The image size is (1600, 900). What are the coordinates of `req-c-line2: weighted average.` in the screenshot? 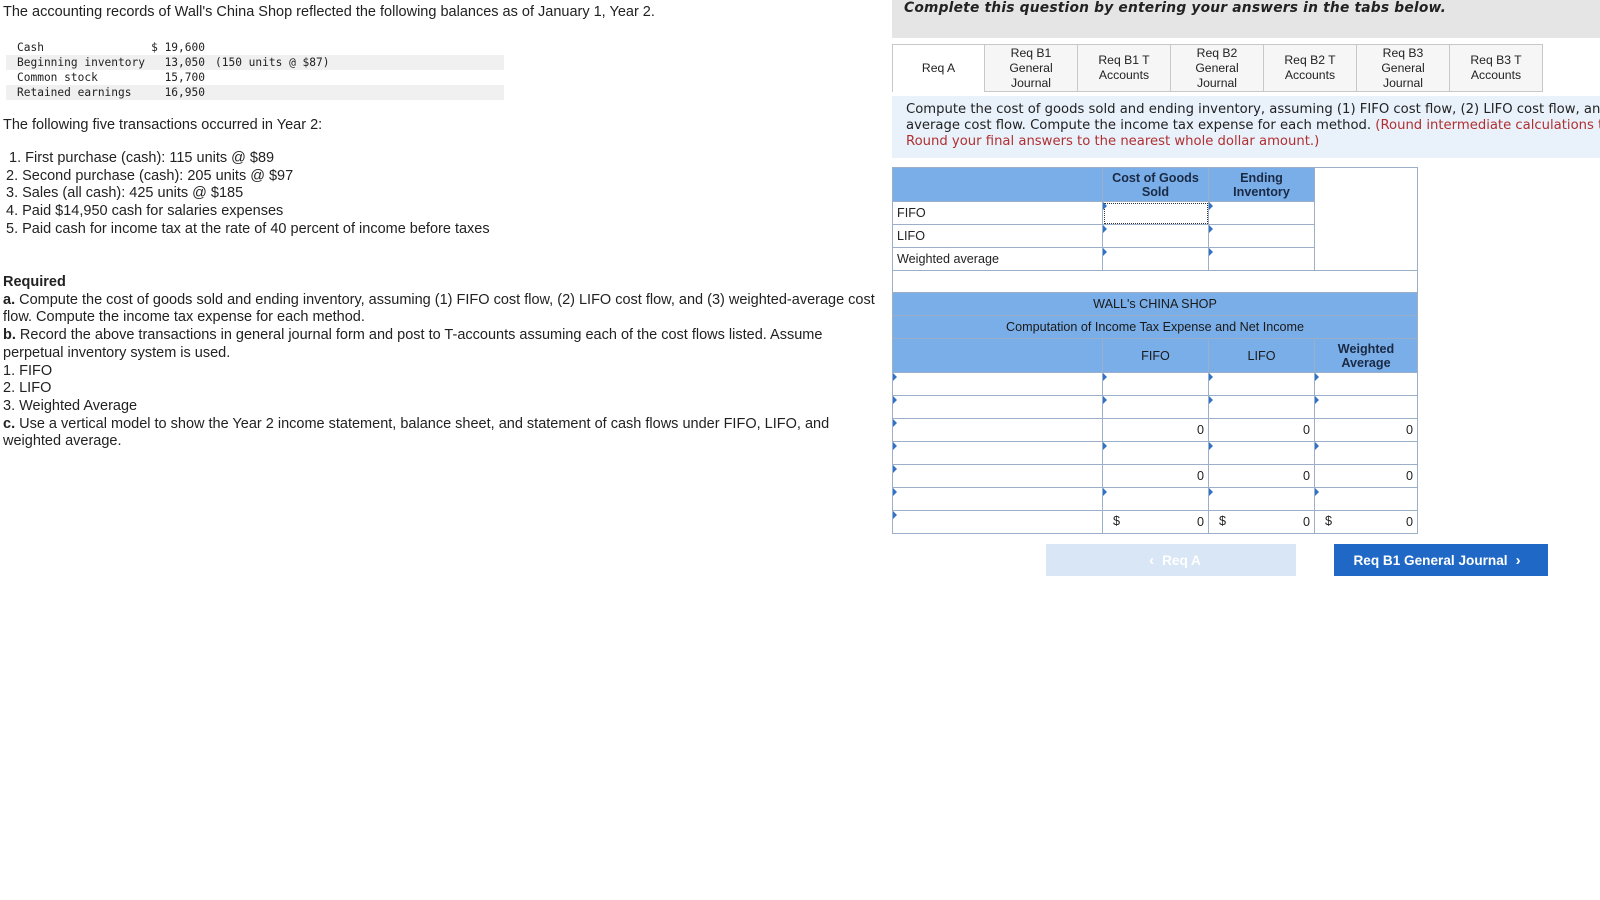 It's located at (62, 441).